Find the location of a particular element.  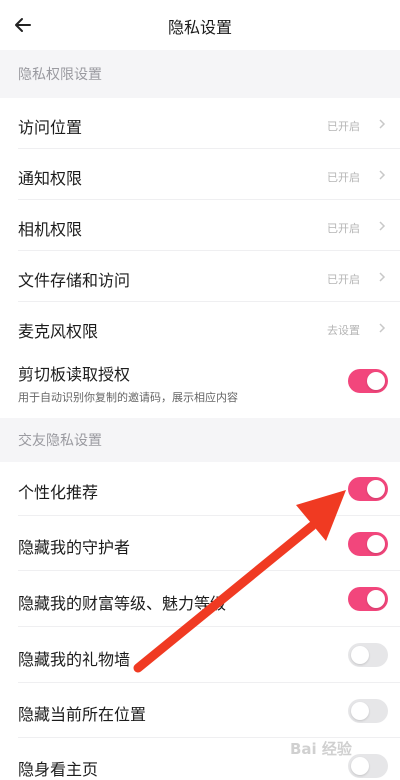

hide-current-location-toggle is located at coordinates (368, 711).